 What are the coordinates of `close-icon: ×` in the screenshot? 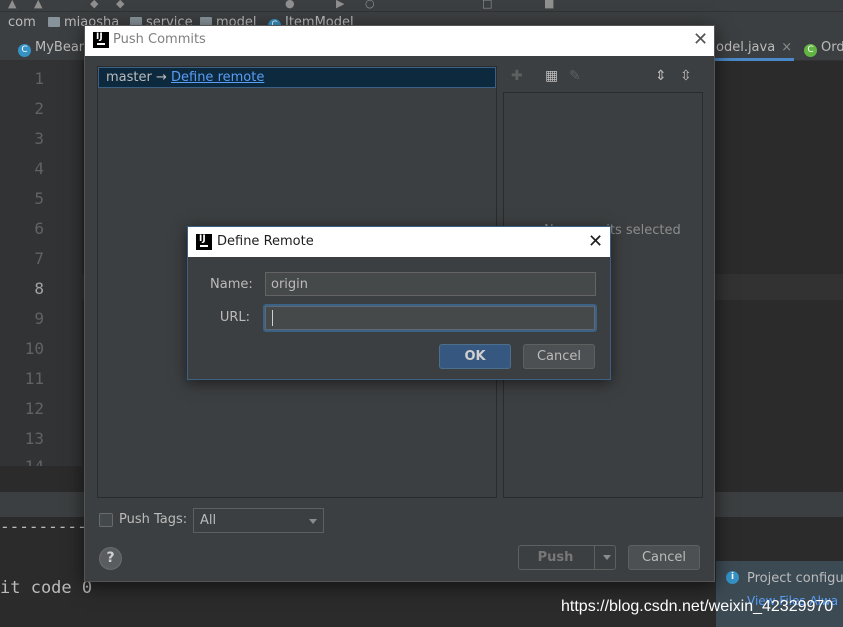 It's located at (786, 47).